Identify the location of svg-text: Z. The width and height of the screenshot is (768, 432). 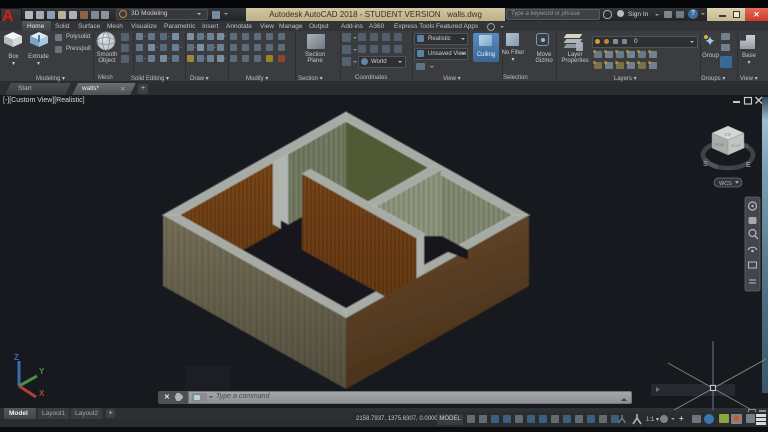
(16, 357).